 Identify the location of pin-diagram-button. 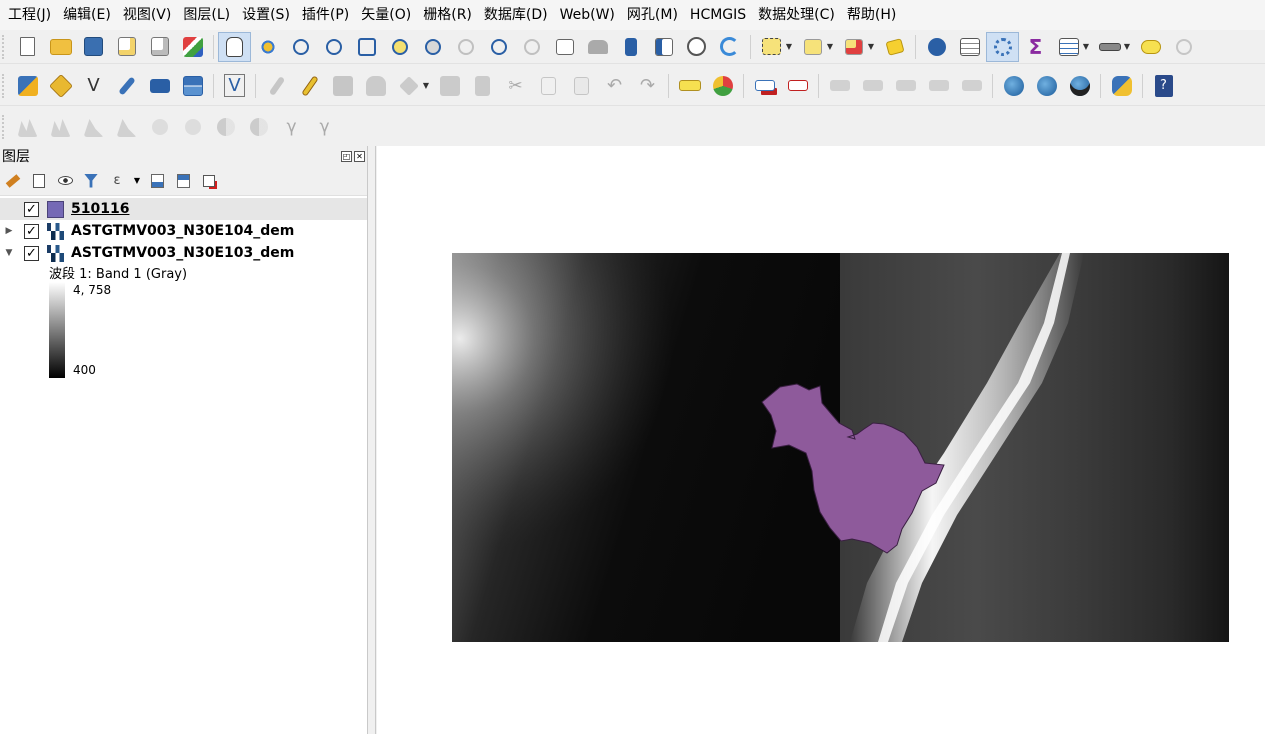
(971, 86).